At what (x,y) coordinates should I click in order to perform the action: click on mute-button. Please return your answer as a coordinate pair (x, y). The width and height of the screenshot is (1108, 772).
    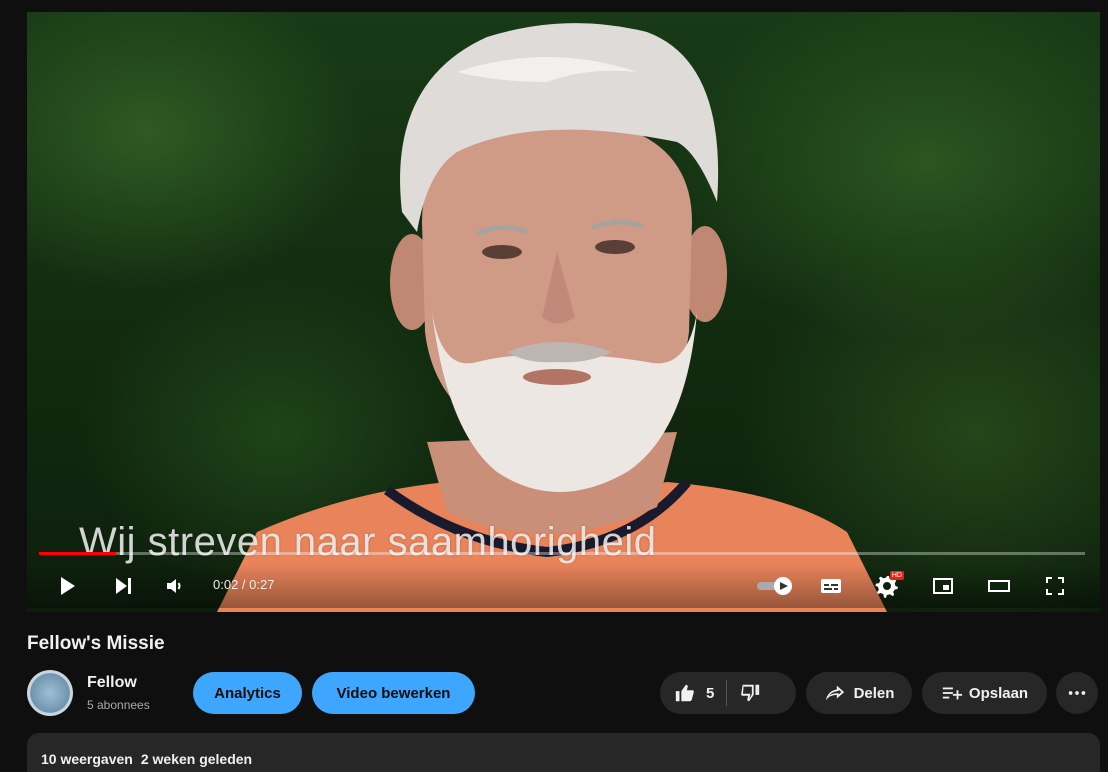
    Looking at the image, I should click on (175, 586).